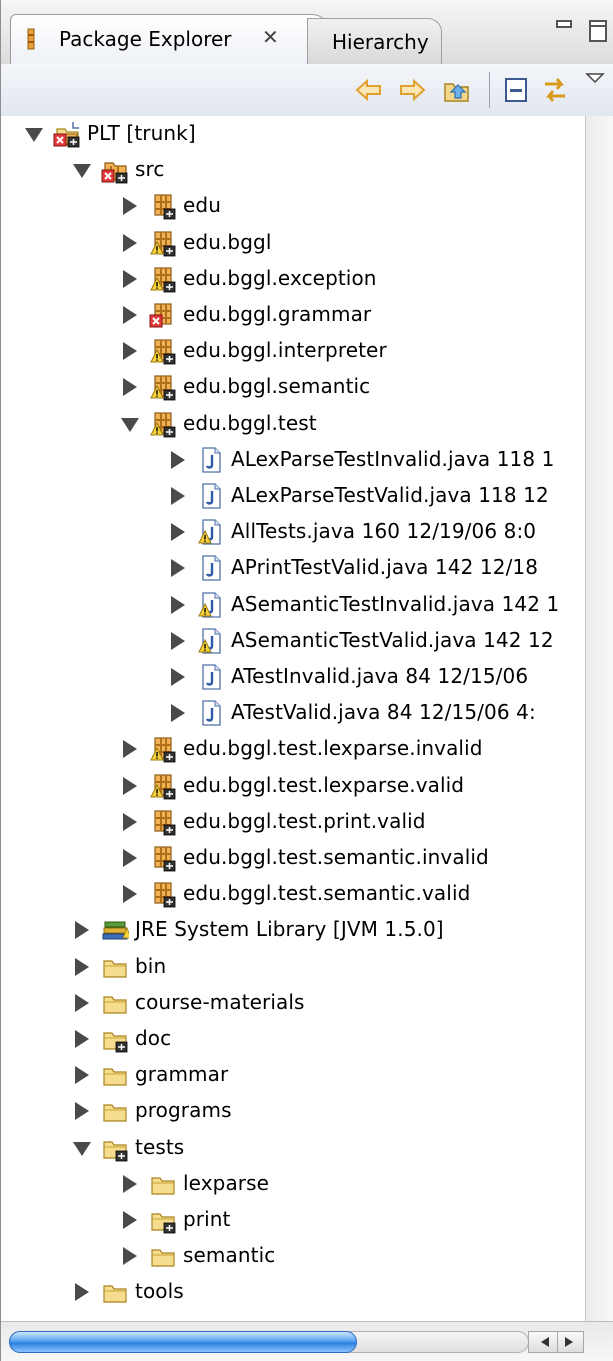 The width and height of the screenshot is (613, 1361). I want to click on toolbar-separator, so click(489, 90).